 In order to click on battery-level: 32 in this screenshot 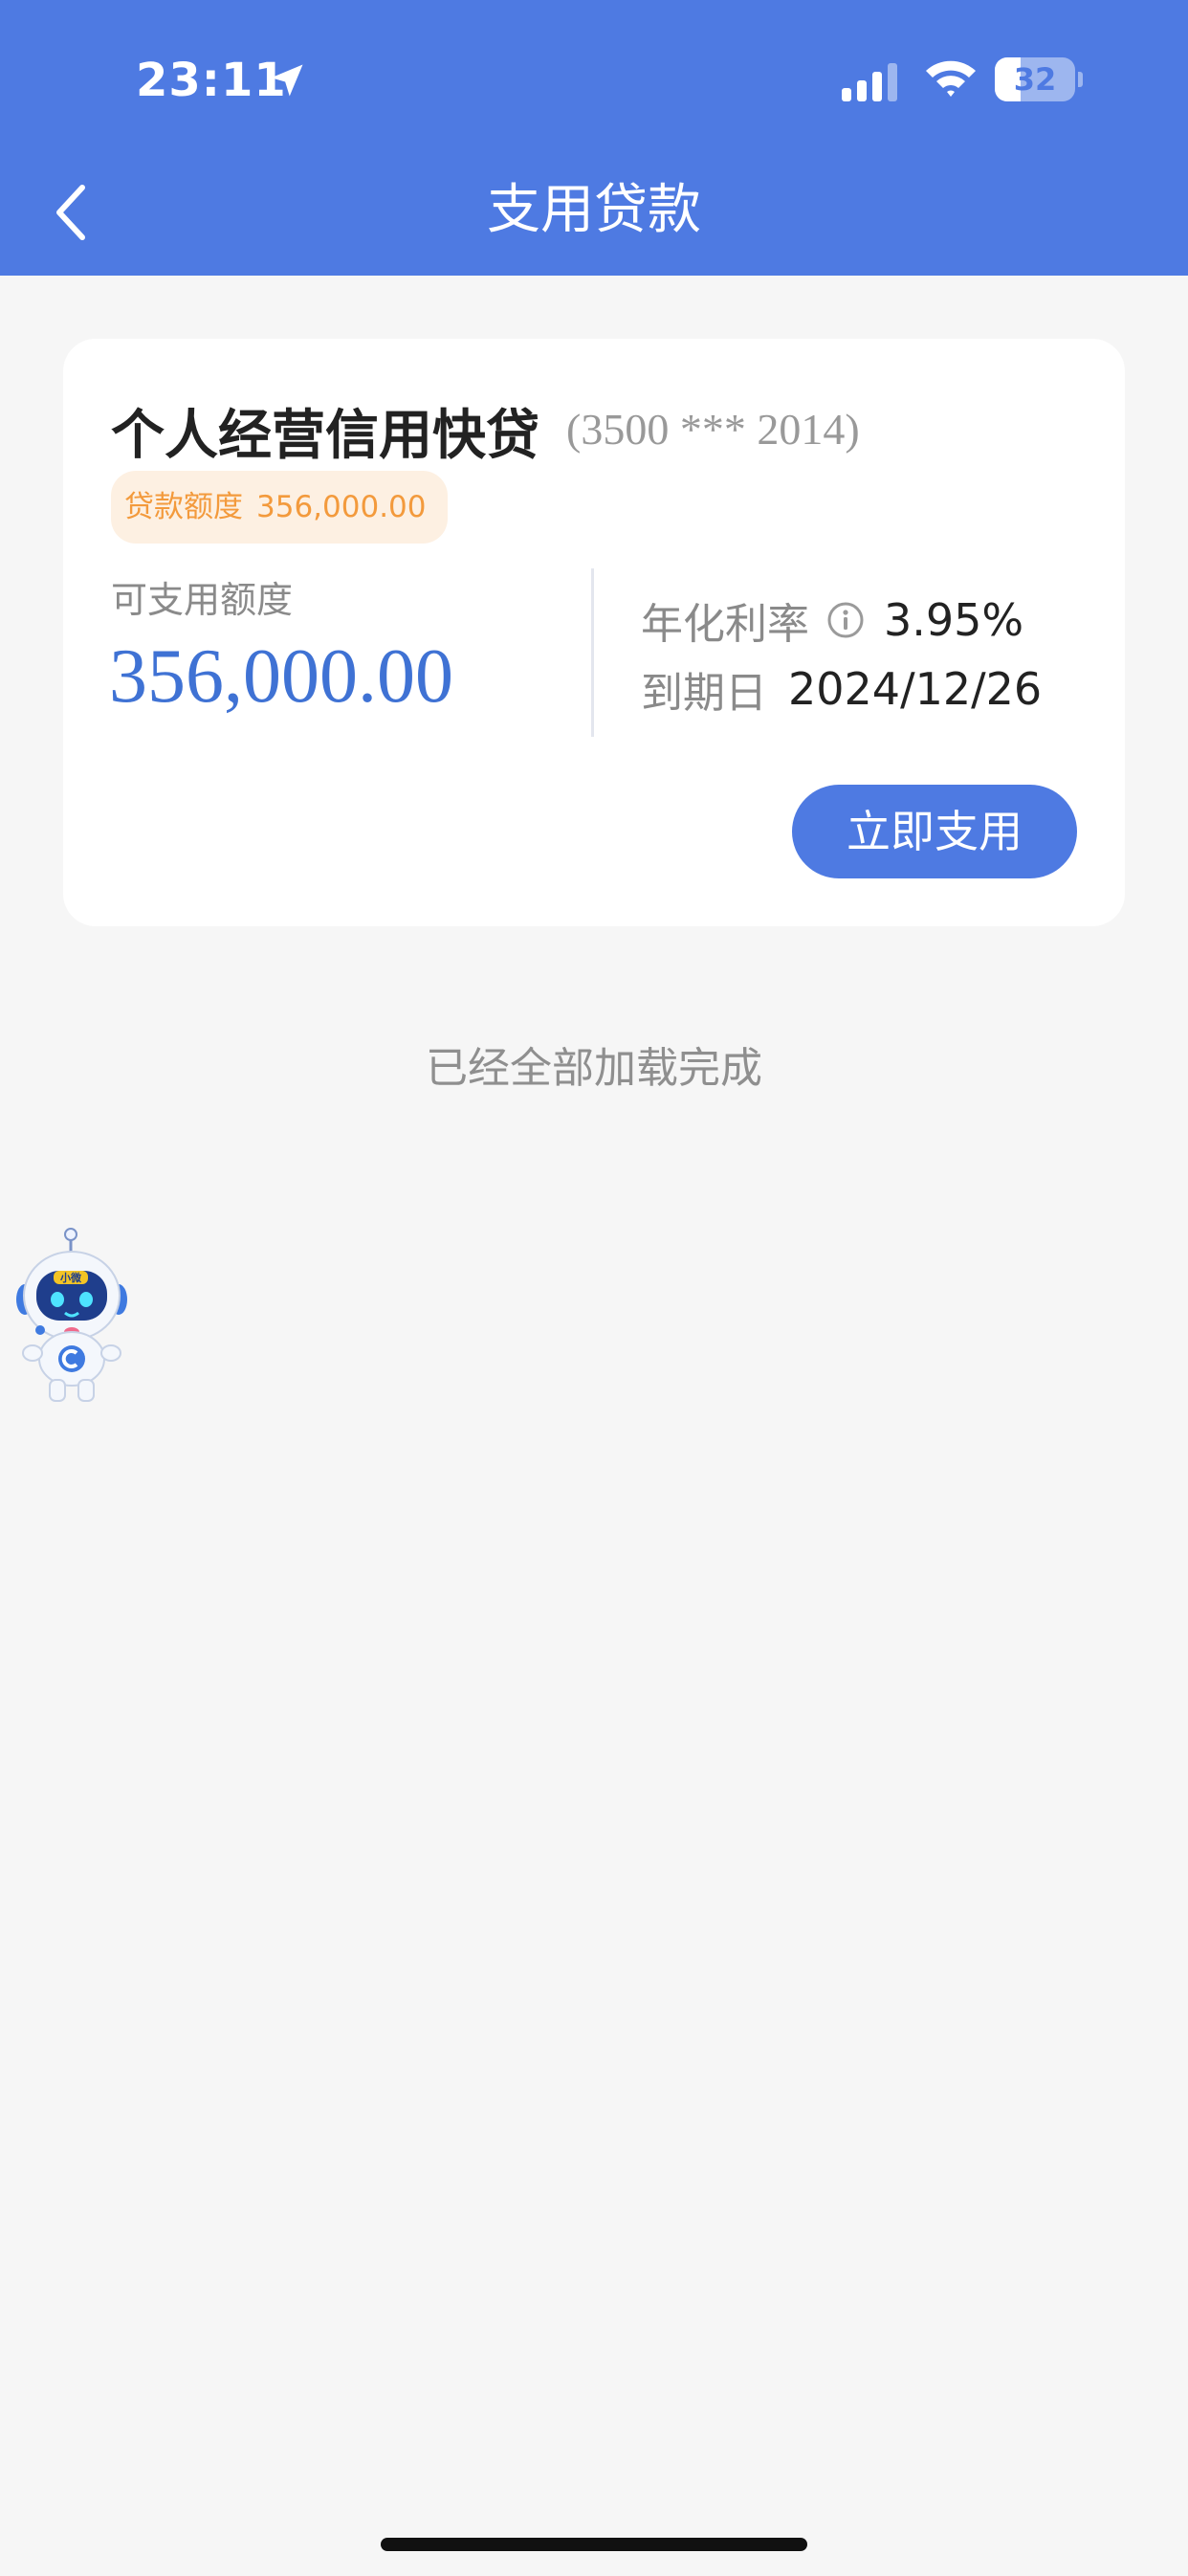, I will do `click(1035, 79)`.